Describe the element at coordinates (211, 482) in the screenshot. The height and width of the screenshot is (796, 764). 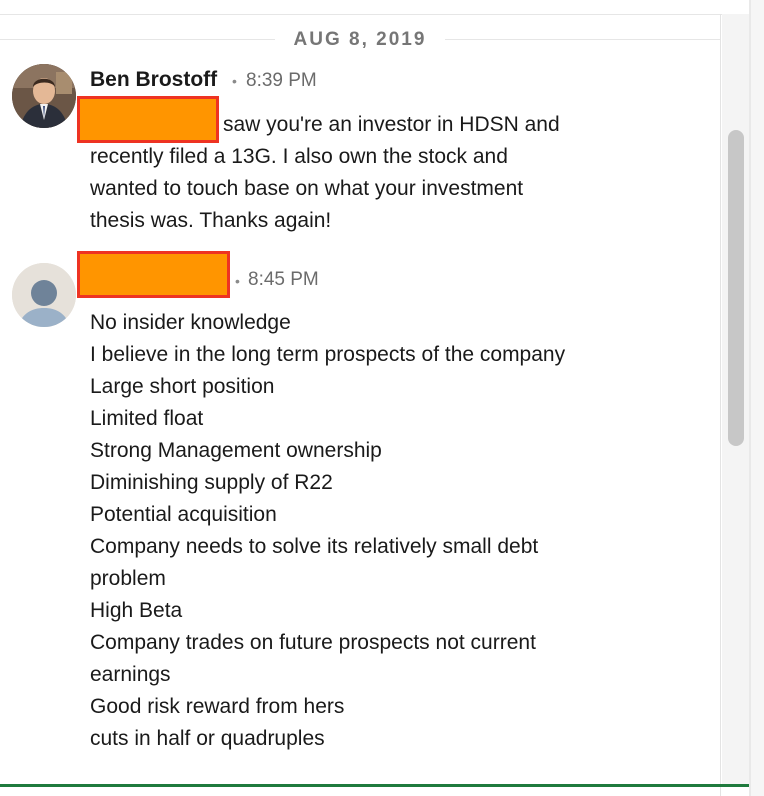
I see `message-text-line: Diminishing supply of R22` at that location.